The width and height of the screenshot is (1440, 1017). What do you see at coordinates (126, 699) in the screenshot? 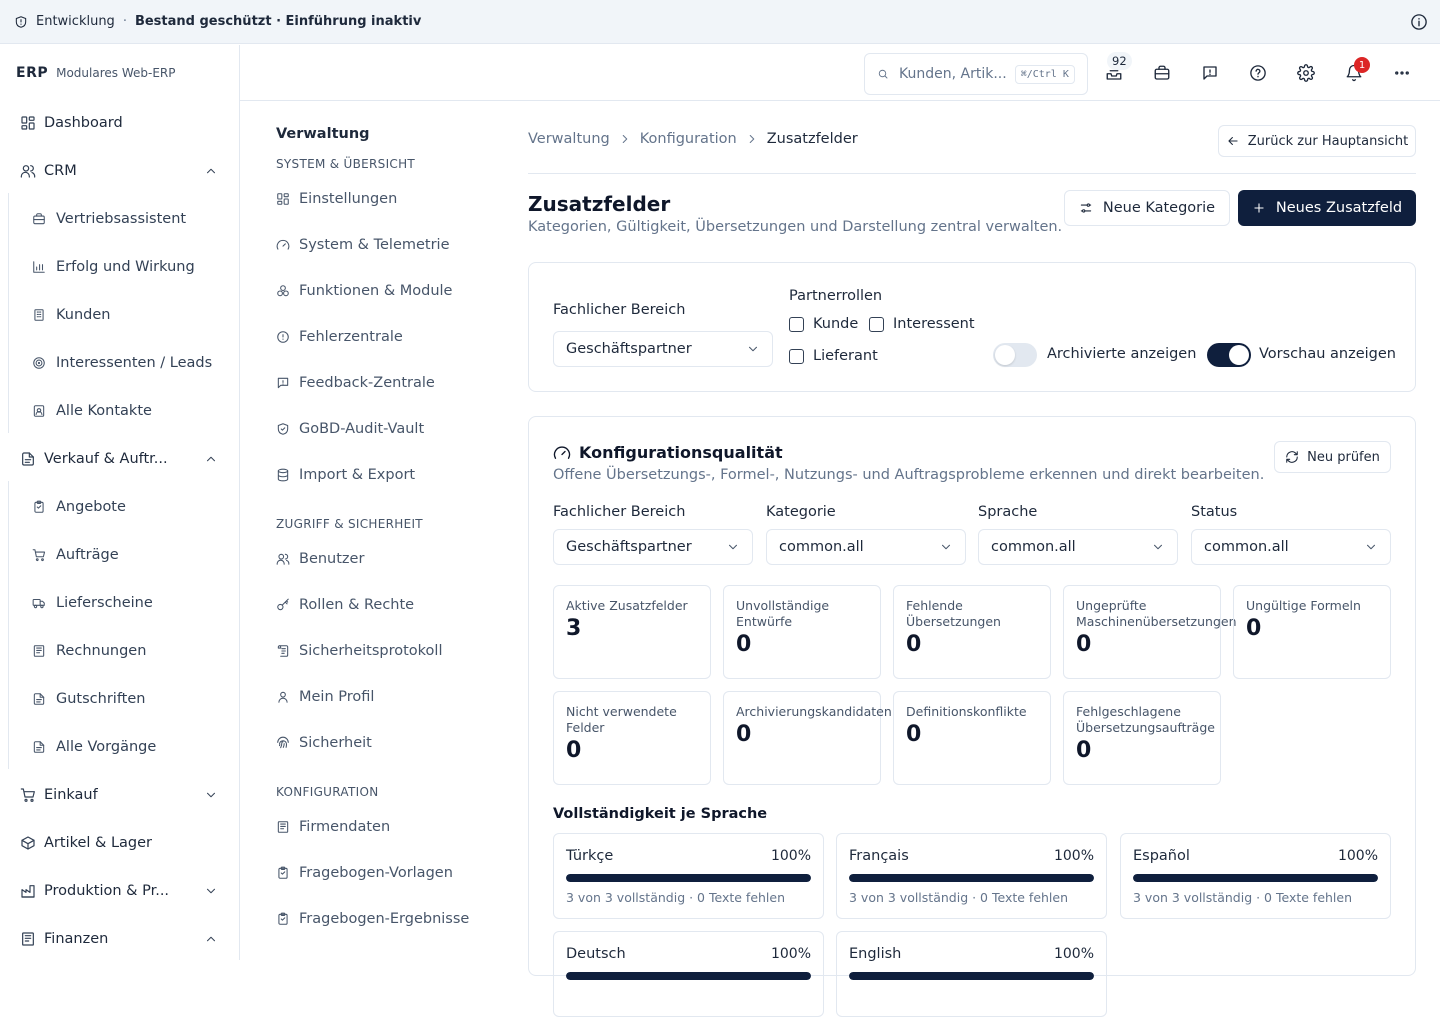
I see `sidebar-item-credit-notes: Gutschriften` at bounding box center [126, 699].